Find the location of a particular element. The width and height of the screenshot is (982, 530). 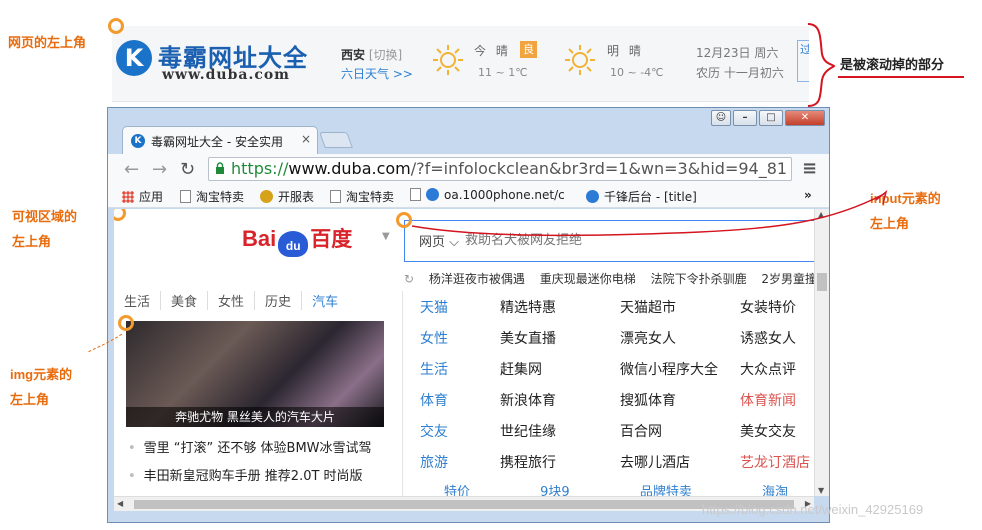

arrowhead-icon is located at coordinates (881, 197).